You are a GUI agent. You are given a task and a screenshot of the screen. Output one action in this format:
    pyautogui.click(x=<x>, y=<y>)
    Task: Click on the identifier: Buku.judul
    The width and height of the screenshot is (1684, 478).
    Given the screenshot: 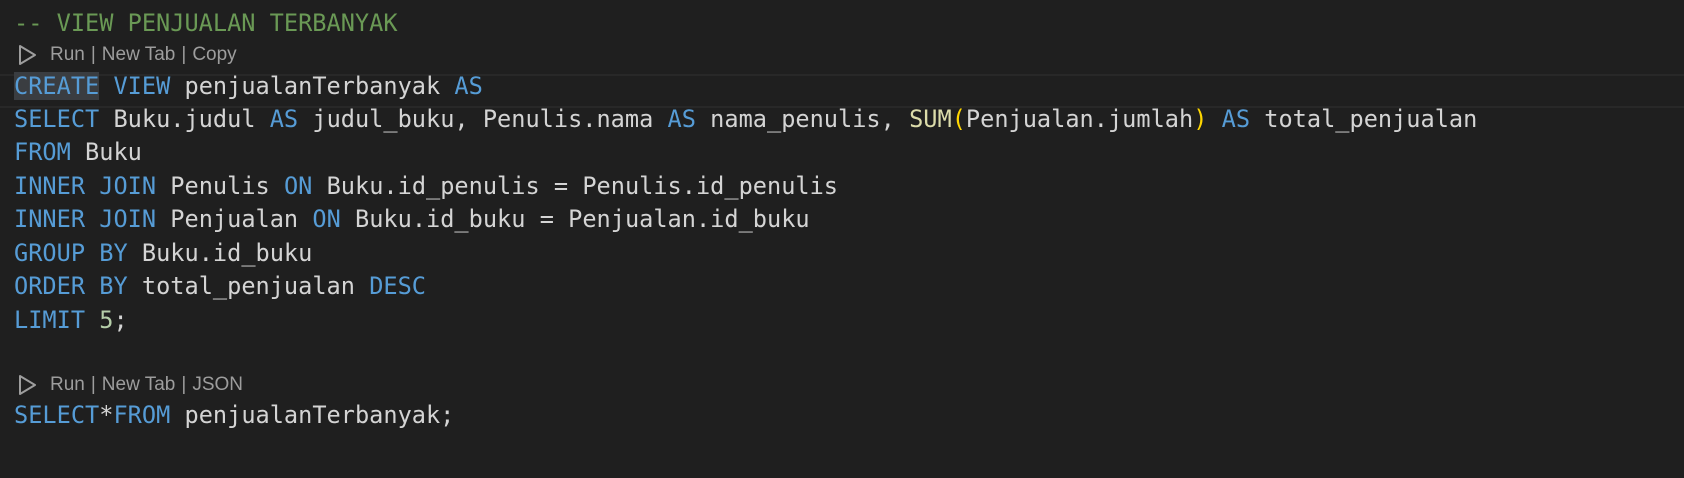 What is the action you would take?
    pyautogui.click(x=184, y=119)
    